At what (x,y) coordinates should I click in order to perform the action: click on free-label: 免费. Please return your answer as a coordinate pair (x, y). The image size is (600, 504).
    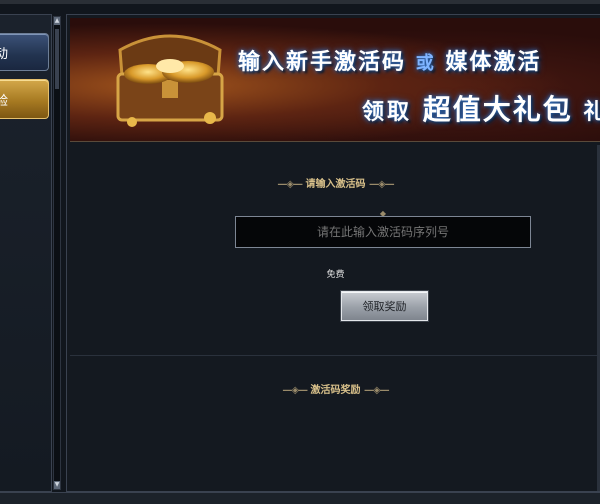
    Looking at the image, I should click on (335, 275).